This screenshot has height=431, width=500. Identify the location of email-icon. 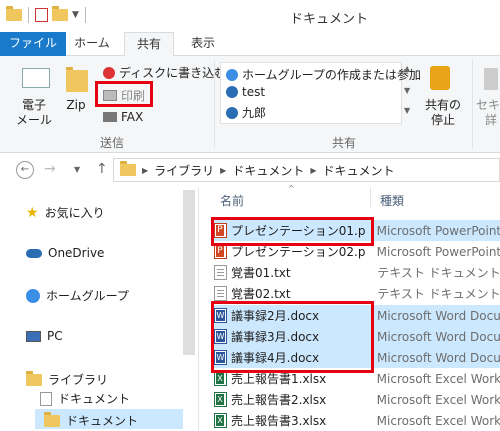
(36, 78).